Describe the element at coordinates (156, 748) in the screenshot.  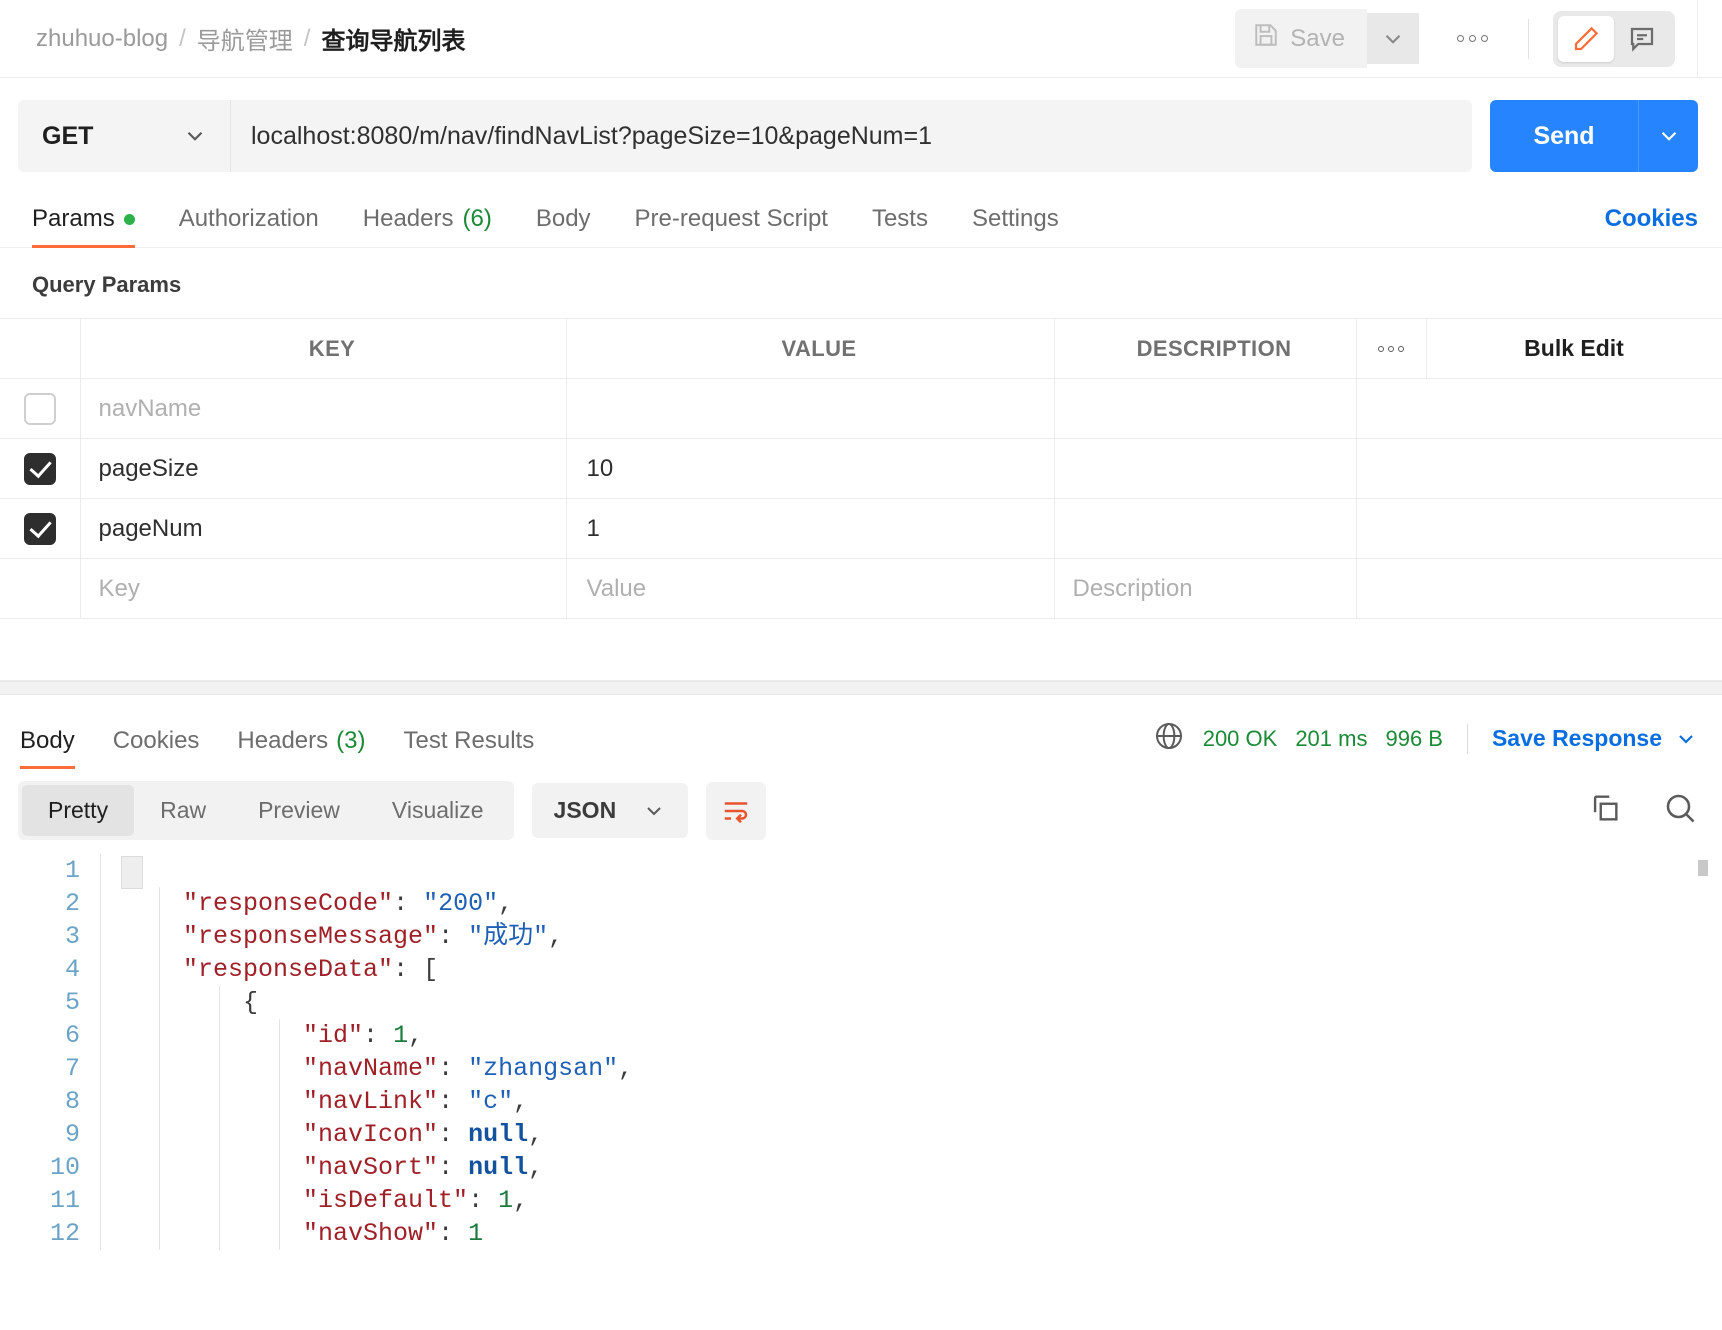
I see `response-tab-cookies: Cookies` at that location.